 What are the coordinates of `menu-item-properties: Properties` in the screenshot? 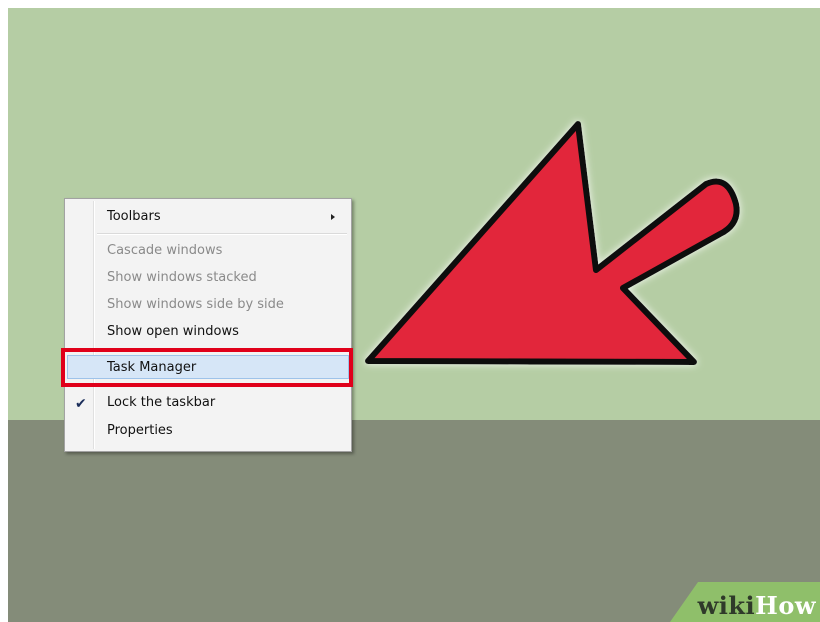 It's located at (208, 431).